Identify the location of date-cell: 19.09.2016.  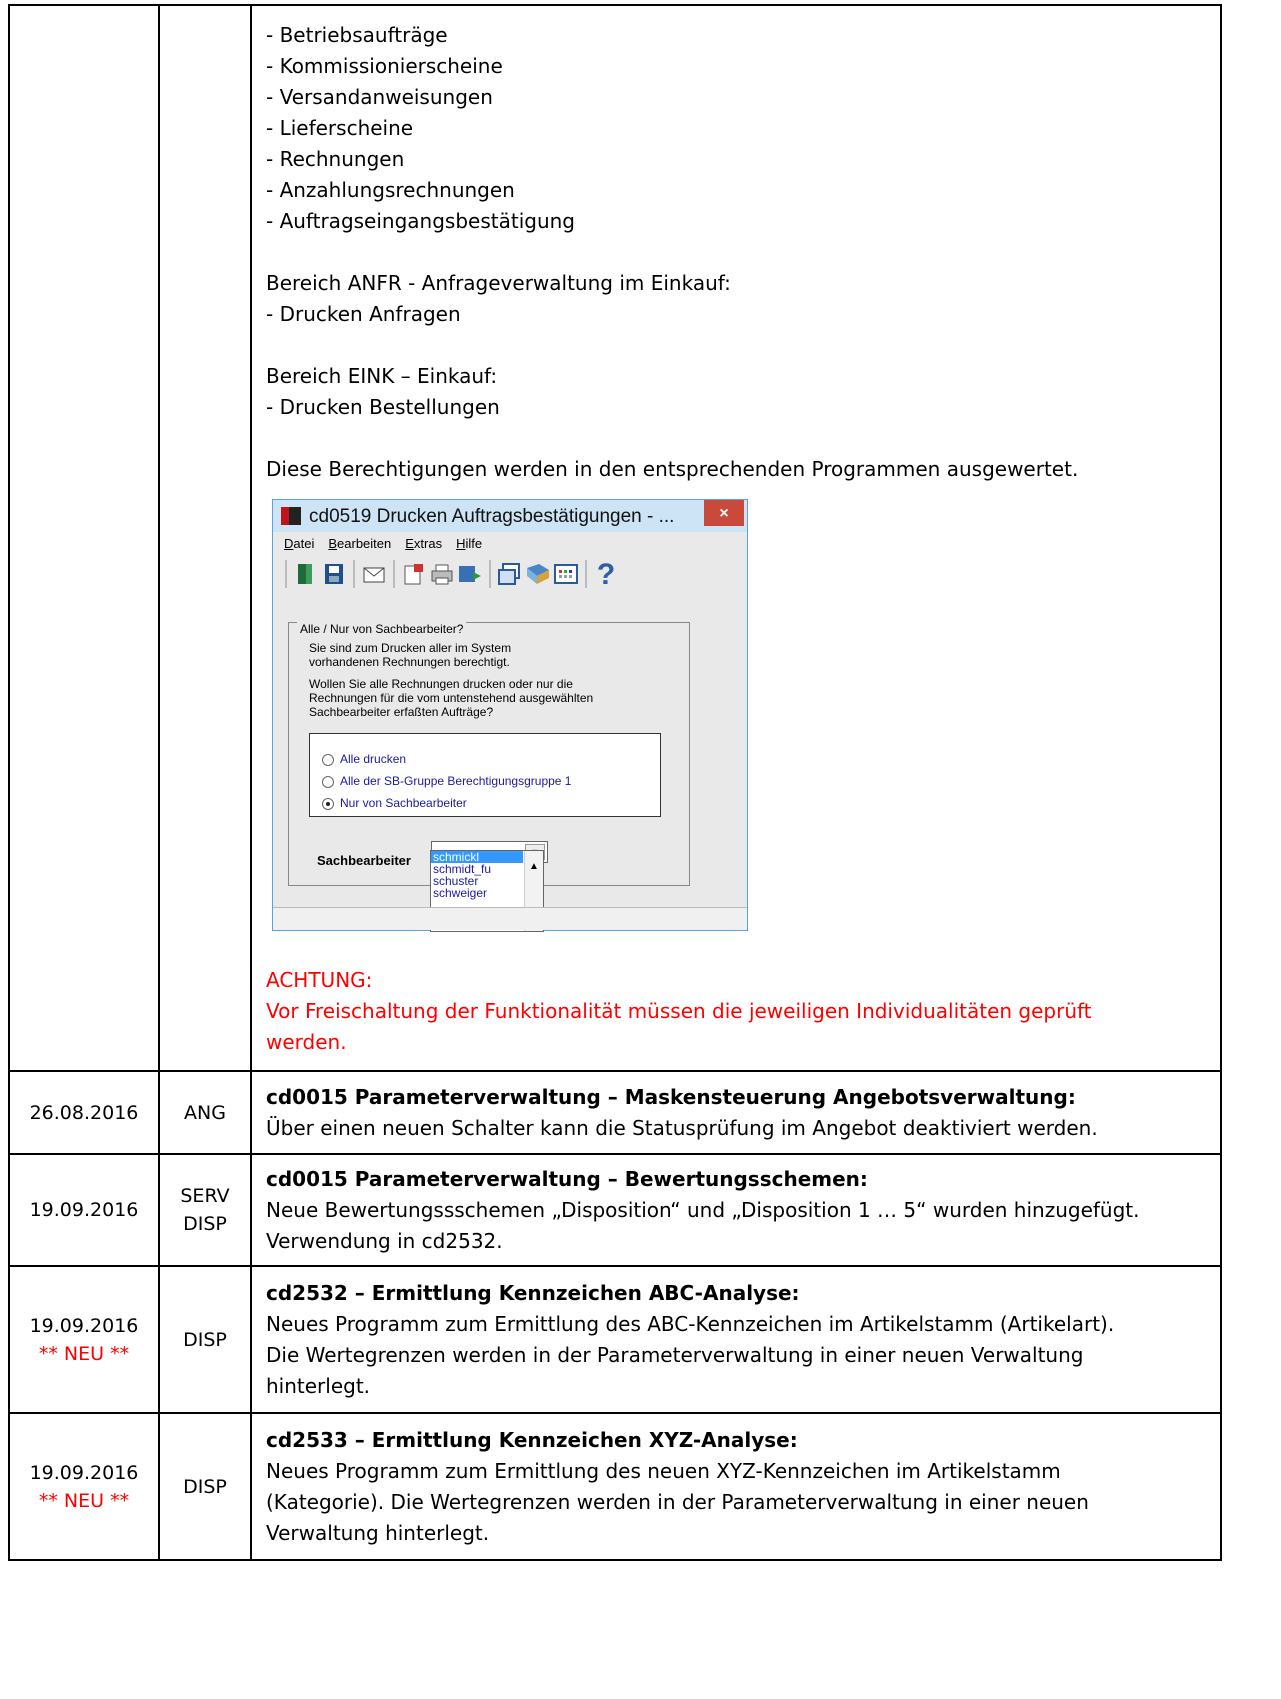
(84, 1210).